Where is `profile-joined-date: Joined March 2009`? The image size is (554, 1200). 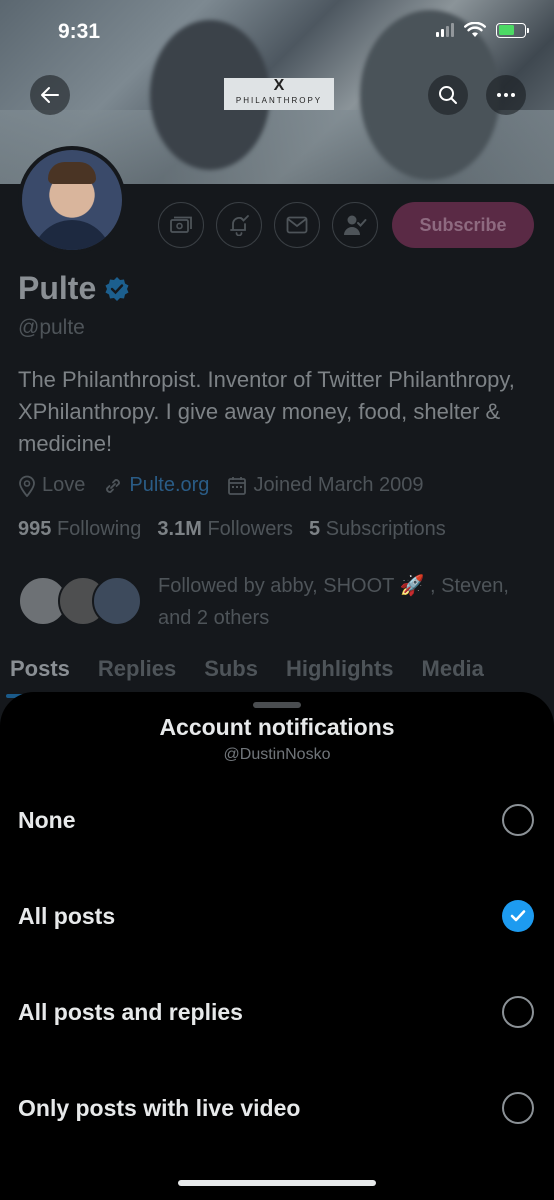
profile-joined-date: Joined March 2009 is located at coordinates (338, 485).